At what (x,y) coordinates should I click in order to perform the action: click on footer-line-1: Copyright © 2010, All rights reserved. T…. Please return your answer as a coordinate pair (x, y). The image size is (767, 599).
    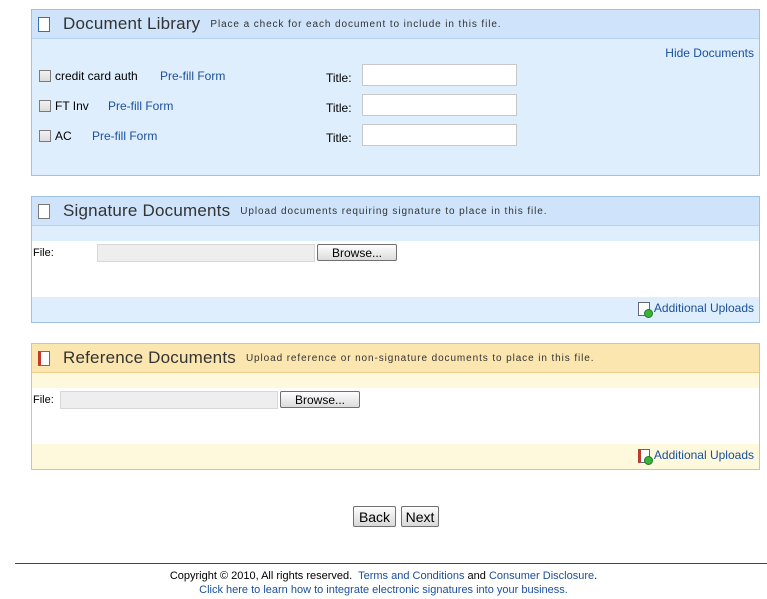
    Looking at the image, I should click on (383, 576).